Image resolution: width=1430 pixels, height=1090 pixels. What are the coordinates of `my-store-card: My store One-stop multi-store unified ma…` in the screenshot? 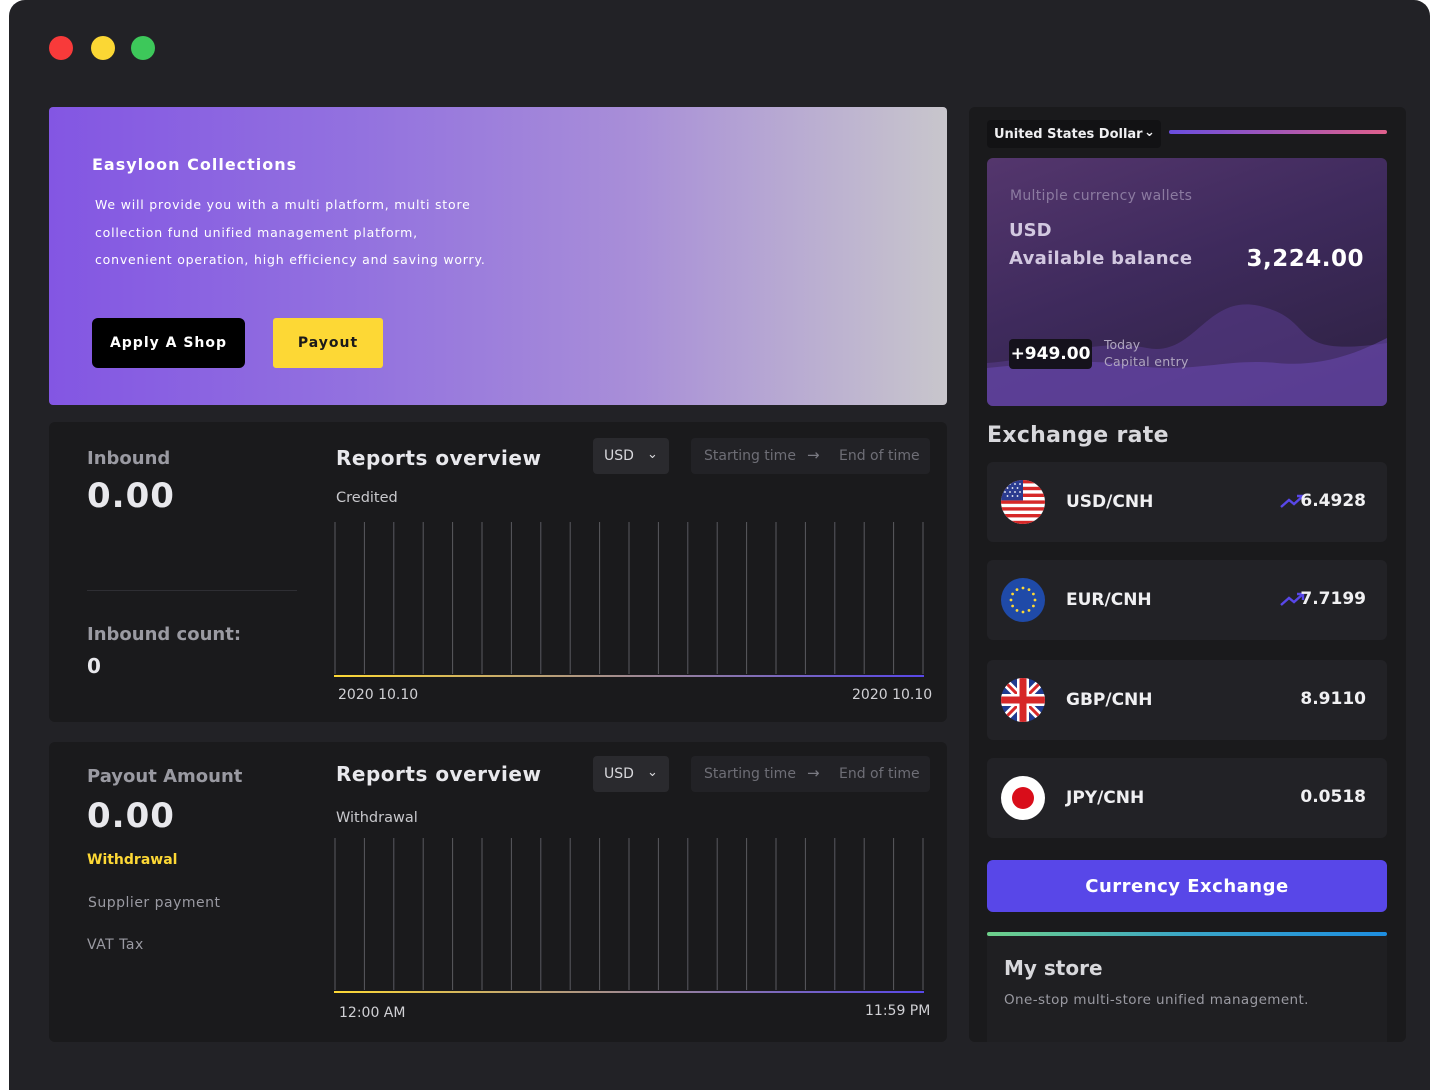 It's located at (1187, 989).